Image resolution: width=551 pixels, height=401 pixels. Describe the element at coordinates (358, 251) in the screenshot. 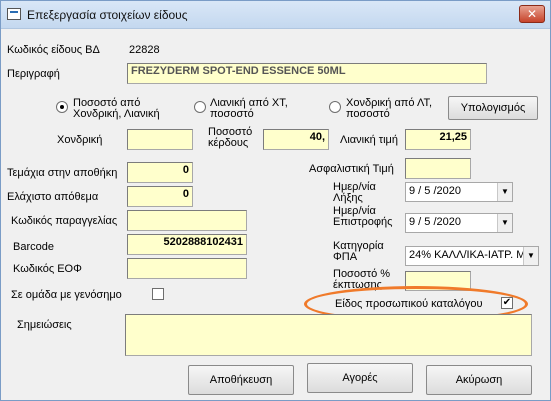

I see `vat-category-label: Κατηγορία ΦΠΑ` at that location.